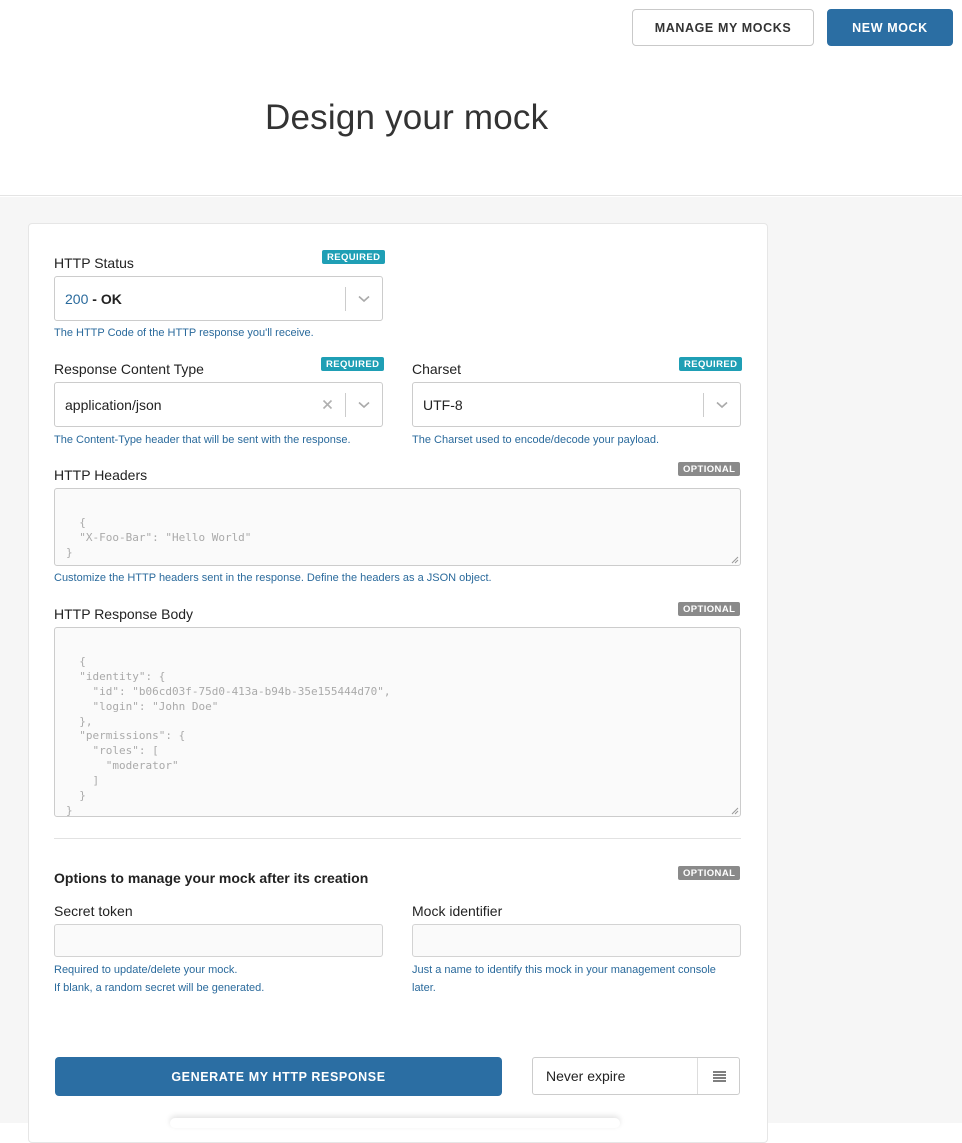  I want to click on content-type-label: Response Content Type, so click(129, 369).